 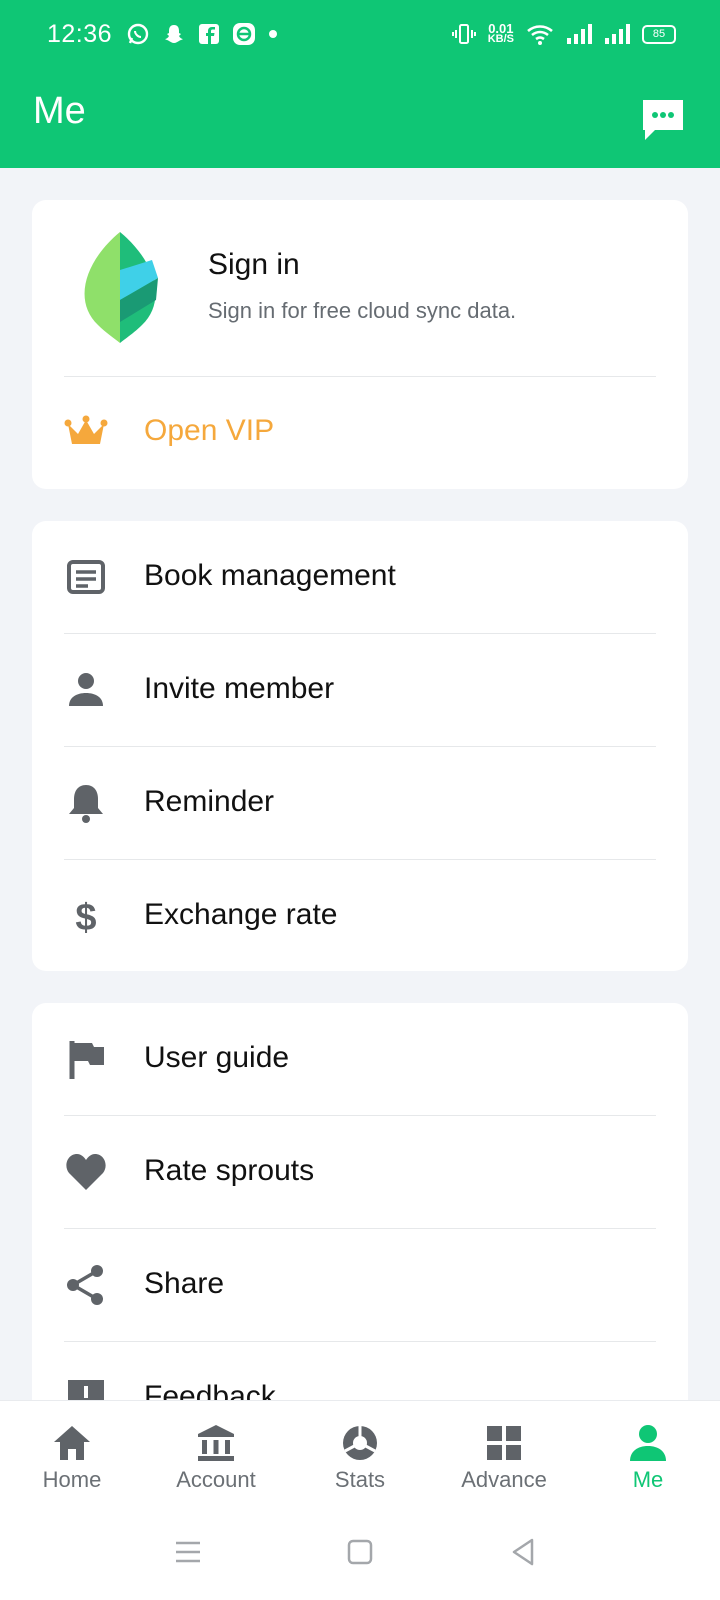 What do you see at coordinates (216, 1443) in the screenshot?
I see `bank-icon` at bounding box center [216, 1443].